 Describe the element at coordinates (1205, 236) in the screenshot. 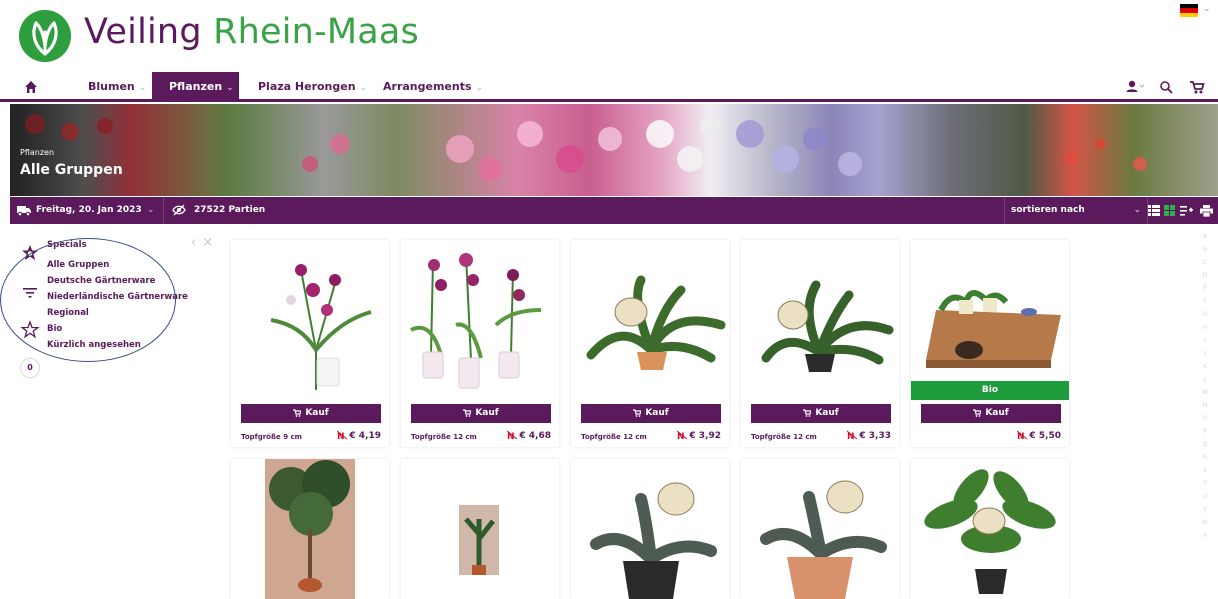

I see `rail-letter: A` at that location.